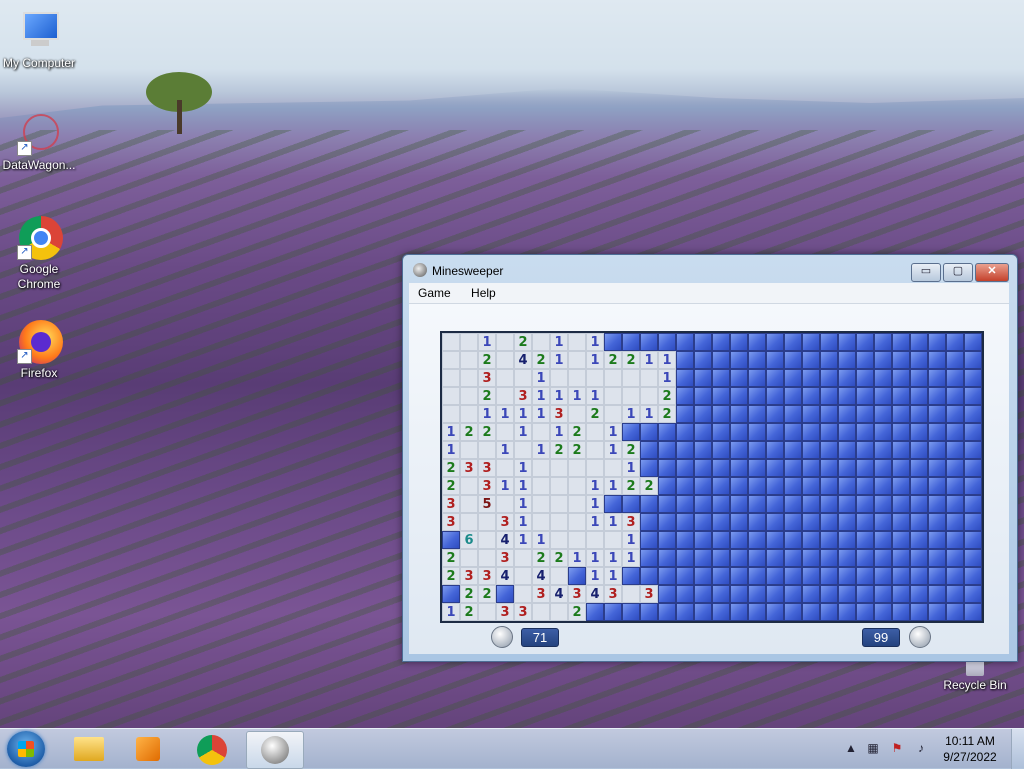 The width and height of the screenshot is (1024, 769). I want to click on close-button: ✕, so click(992, 272).